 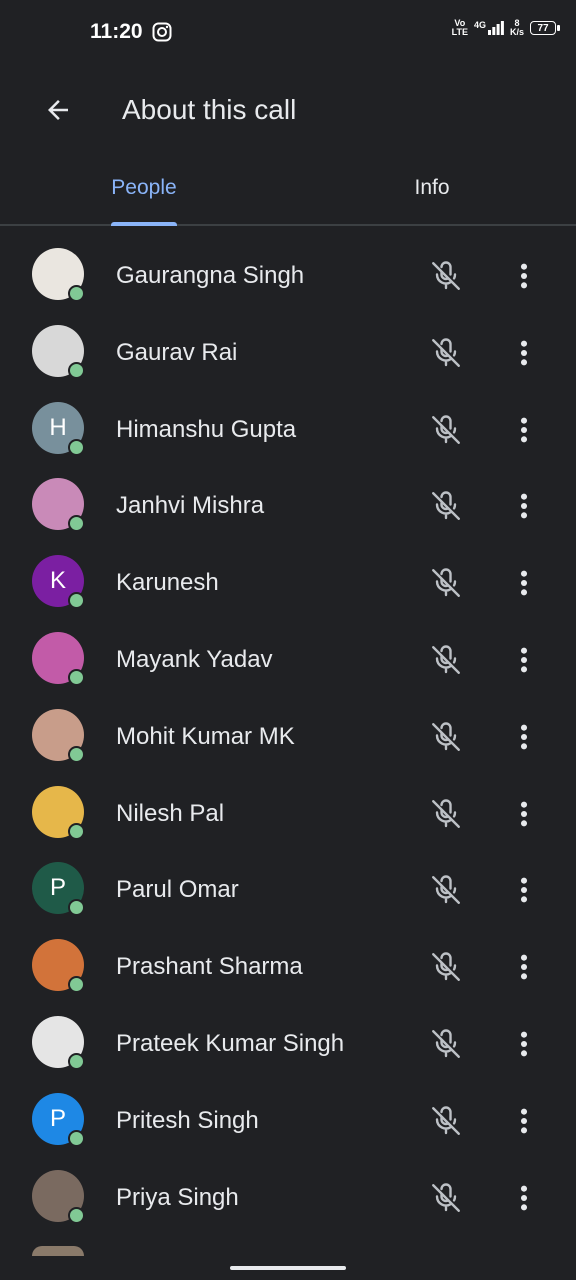 What do you see at coordinates (194, 659) in the screenshot?
I see `participant-name: Mayank Yadav` at bounding box center [194, 659].